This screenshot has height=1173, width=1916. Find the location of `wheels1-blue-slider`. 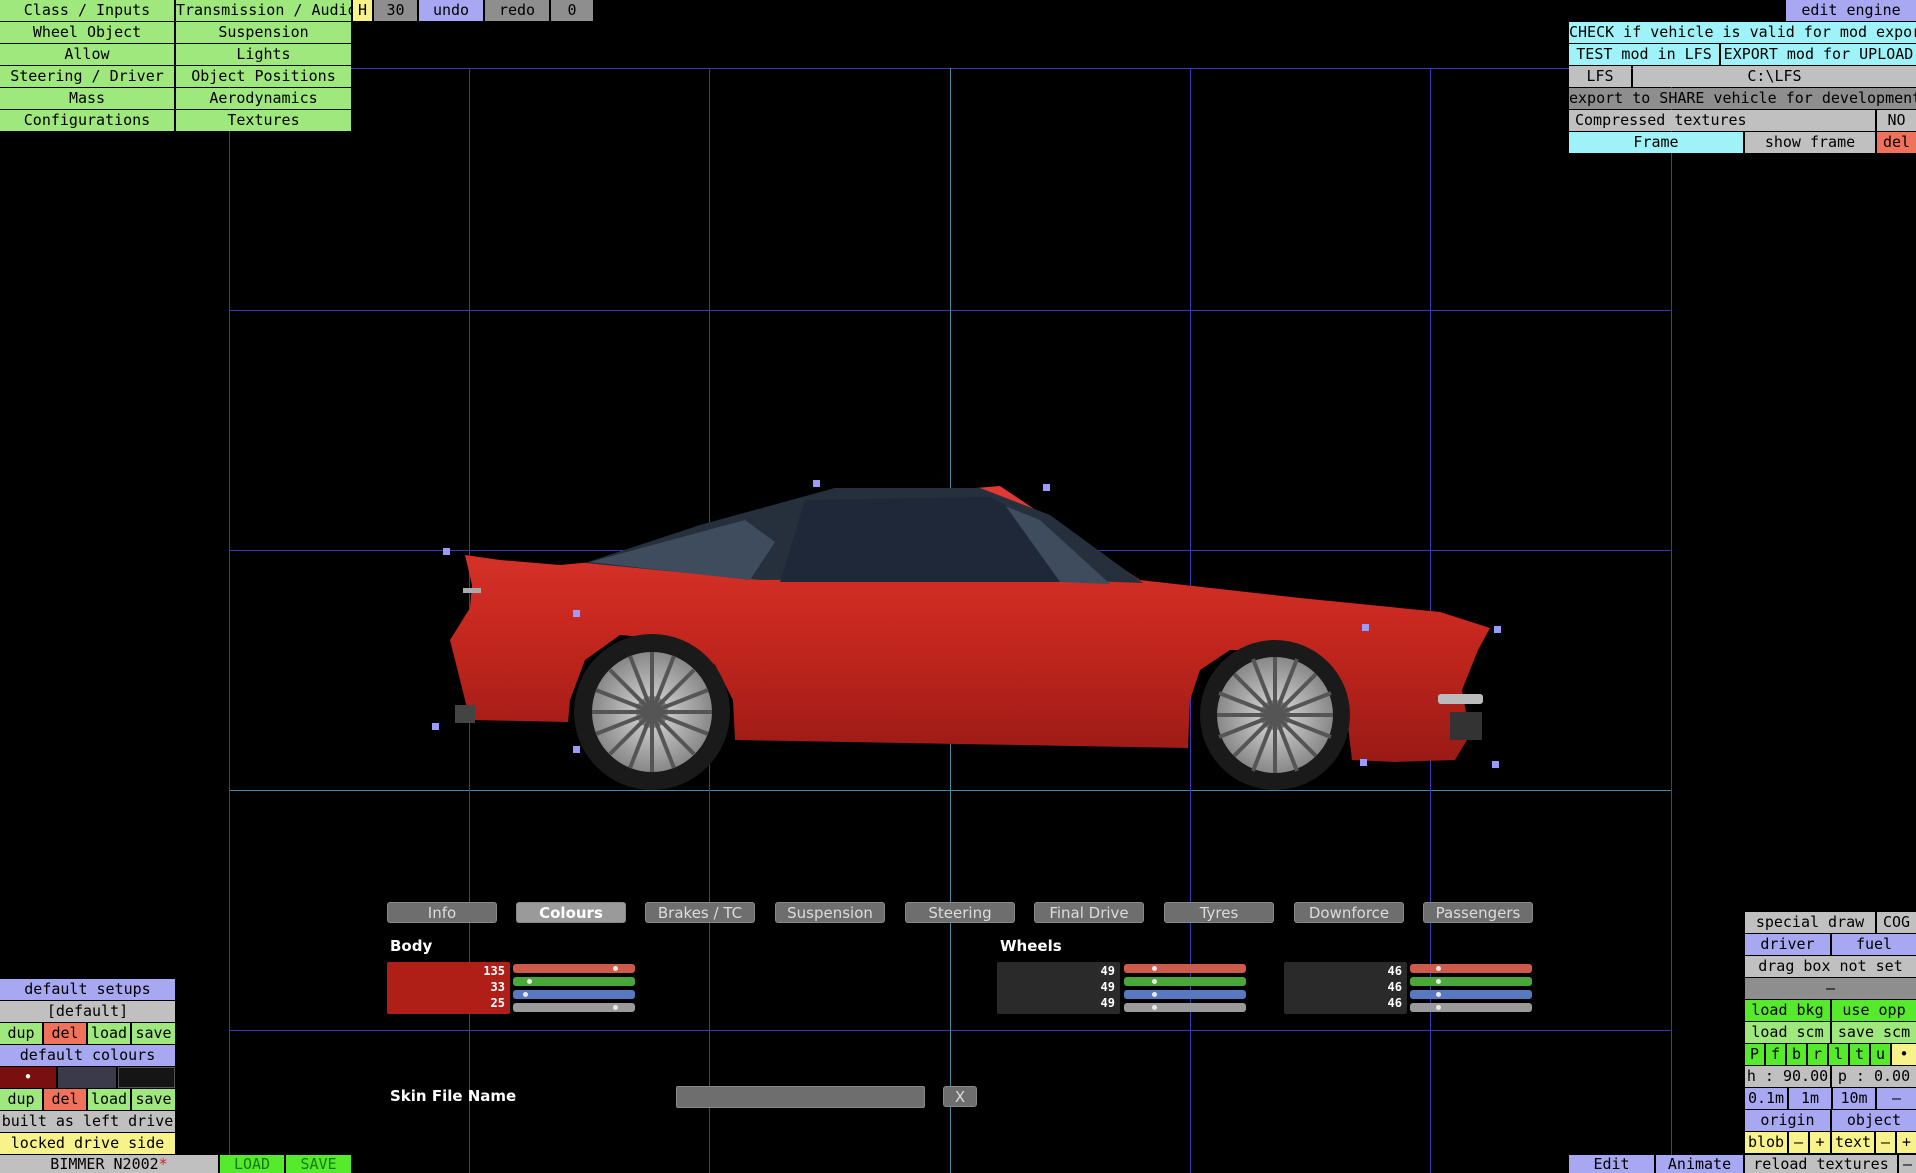

wheels1-blue-slider is located at coordinates (1185, 994).